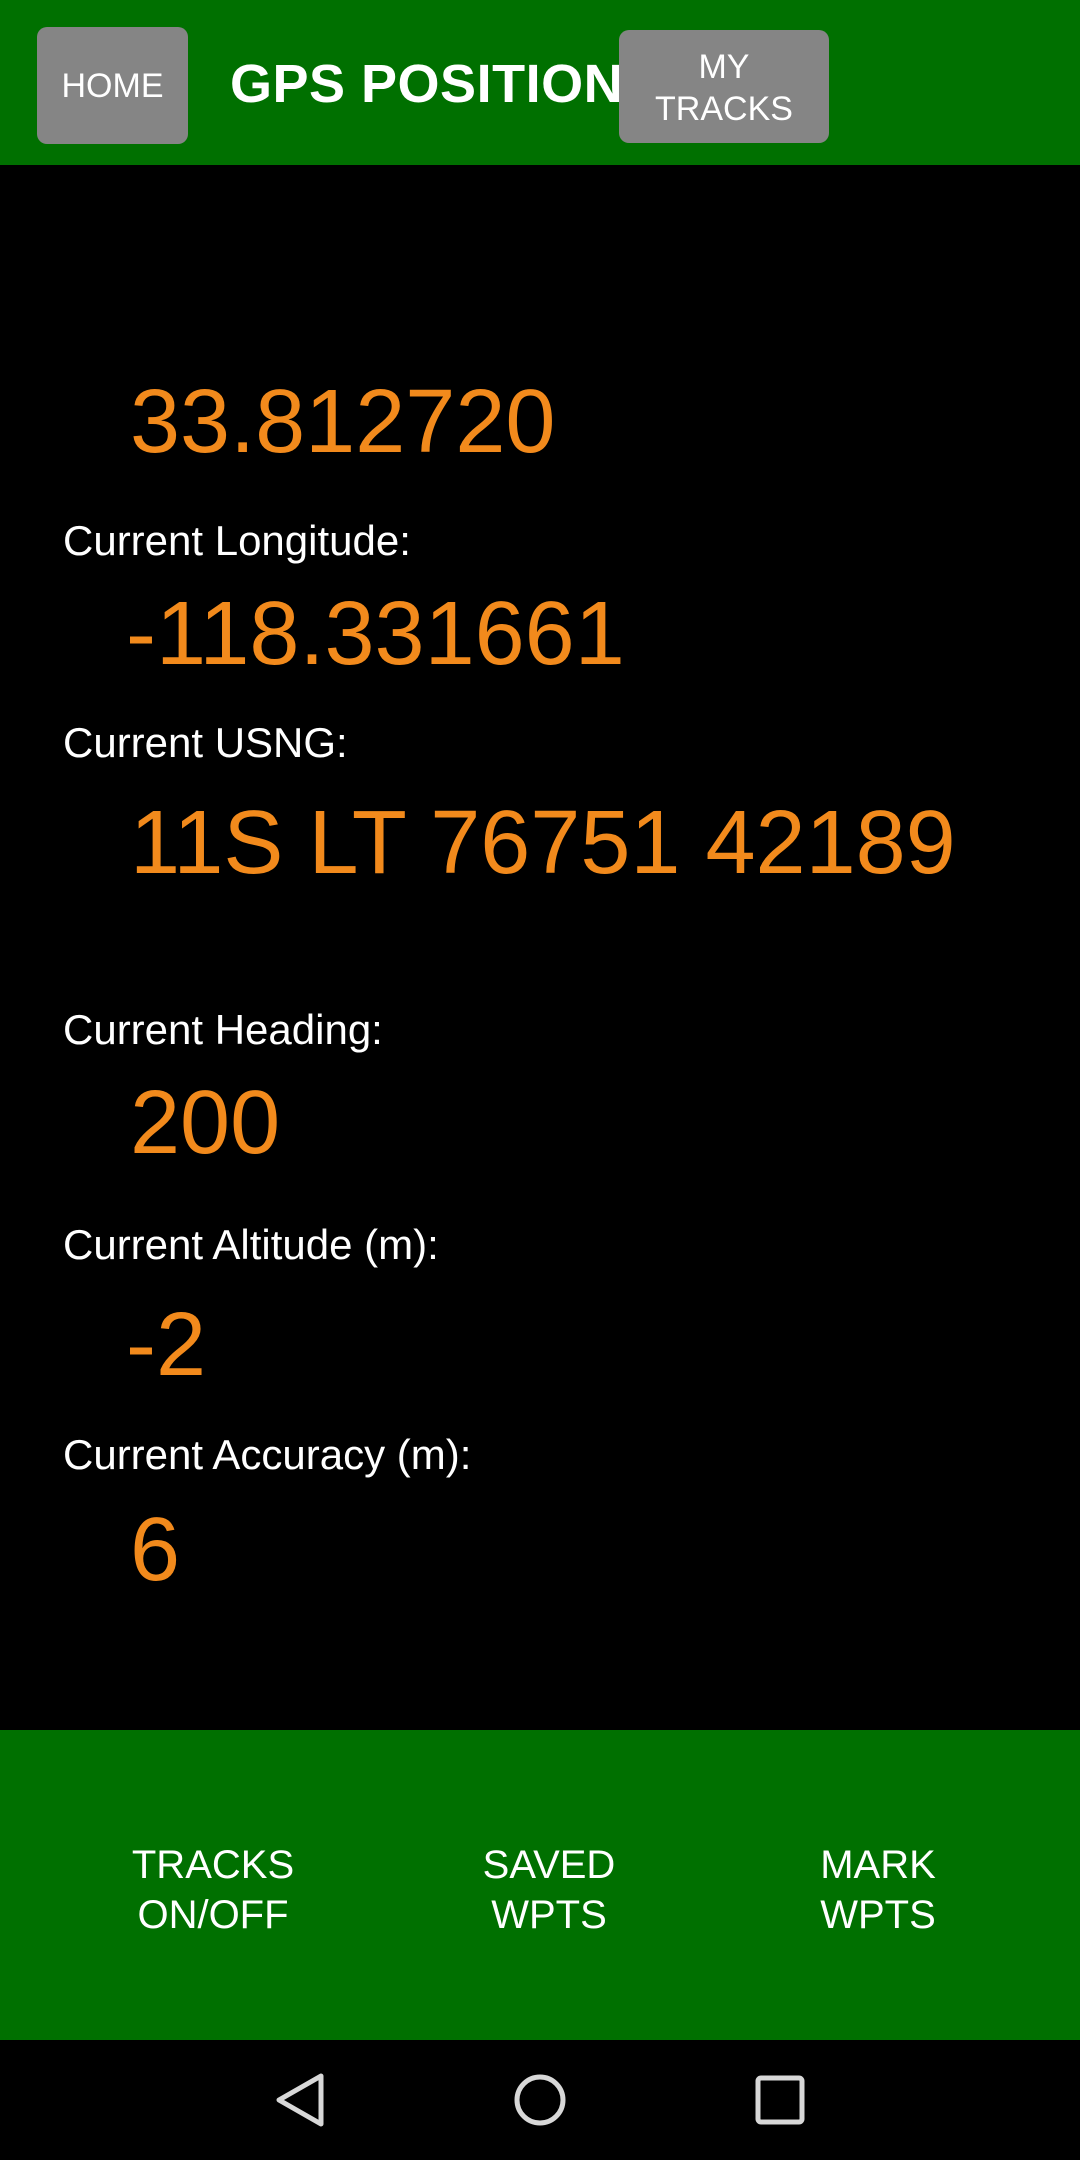  I want to click on home-button: HOME, so click(112, 85).